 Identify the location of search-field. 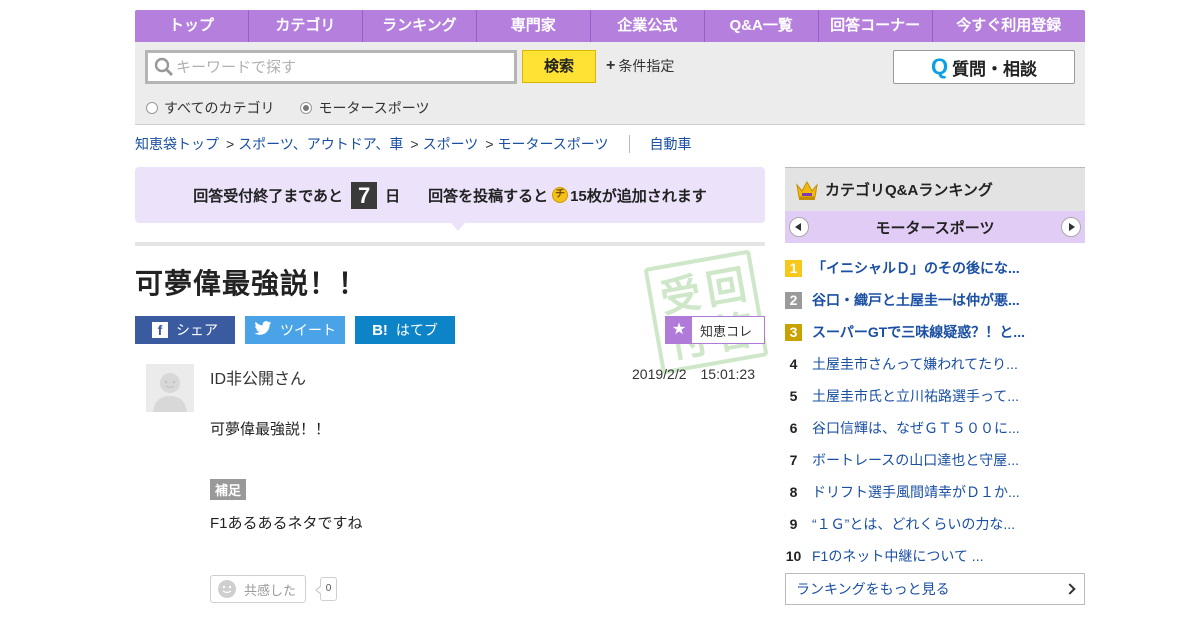
(331, 67).